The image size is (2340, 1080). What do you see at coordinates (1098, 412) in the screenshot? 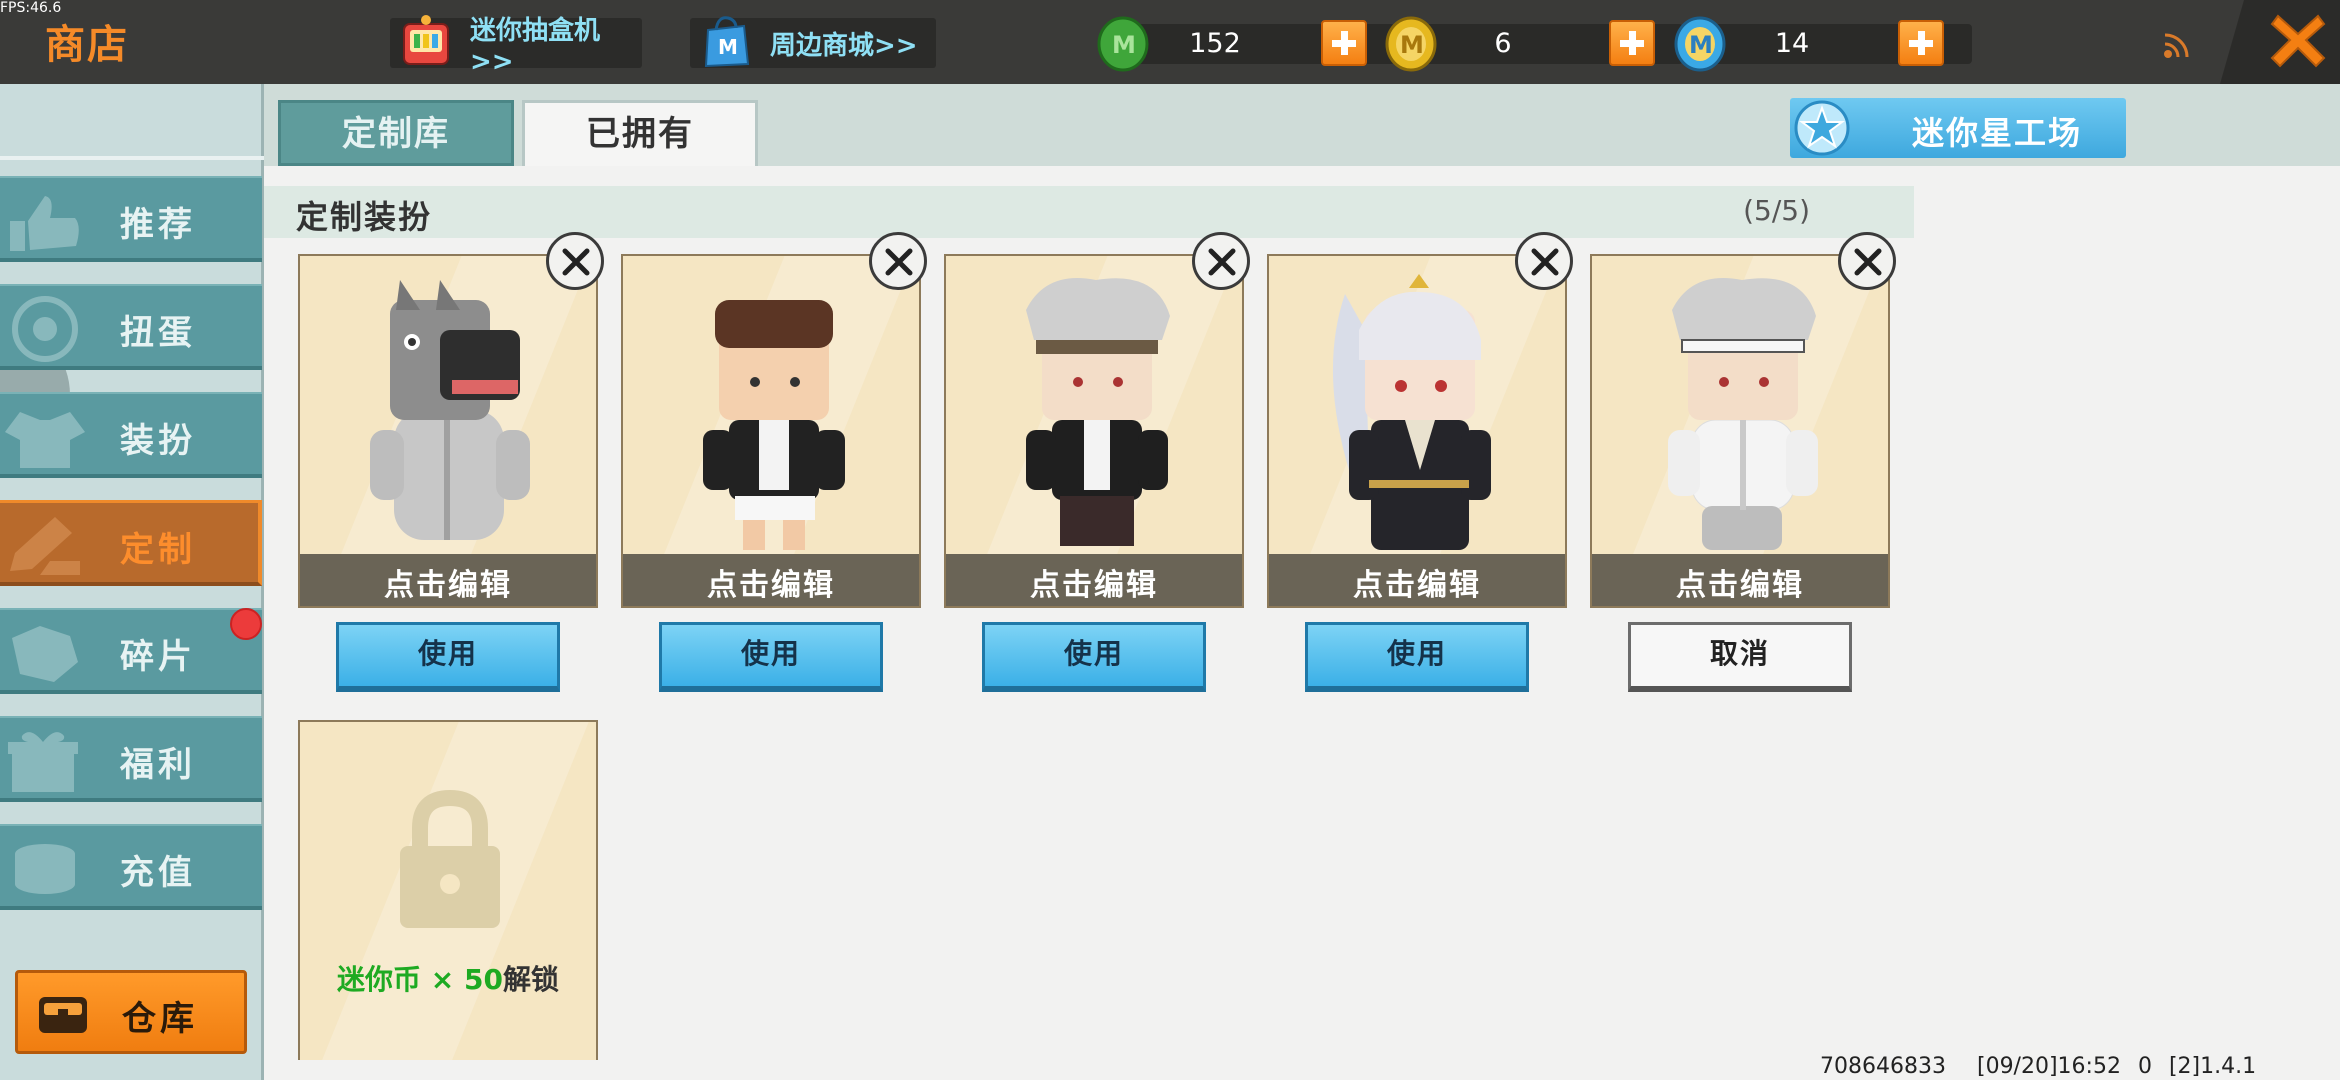
I see `gray-hair-headband-character` at bounding box center [1098, 412].